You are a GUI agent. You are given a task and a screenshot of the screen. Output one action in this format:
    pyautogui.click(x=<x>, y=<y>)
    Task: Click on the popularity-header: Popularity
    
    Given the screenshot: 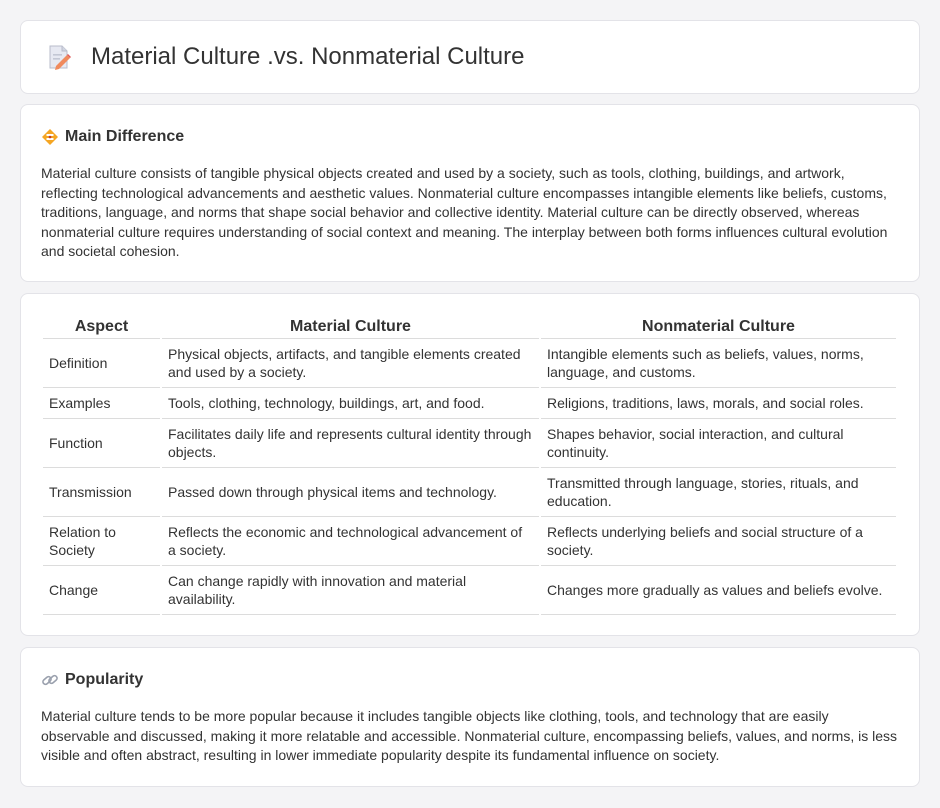 What is the action you would take?
    pyautogui.click(x=470, y=680)
    